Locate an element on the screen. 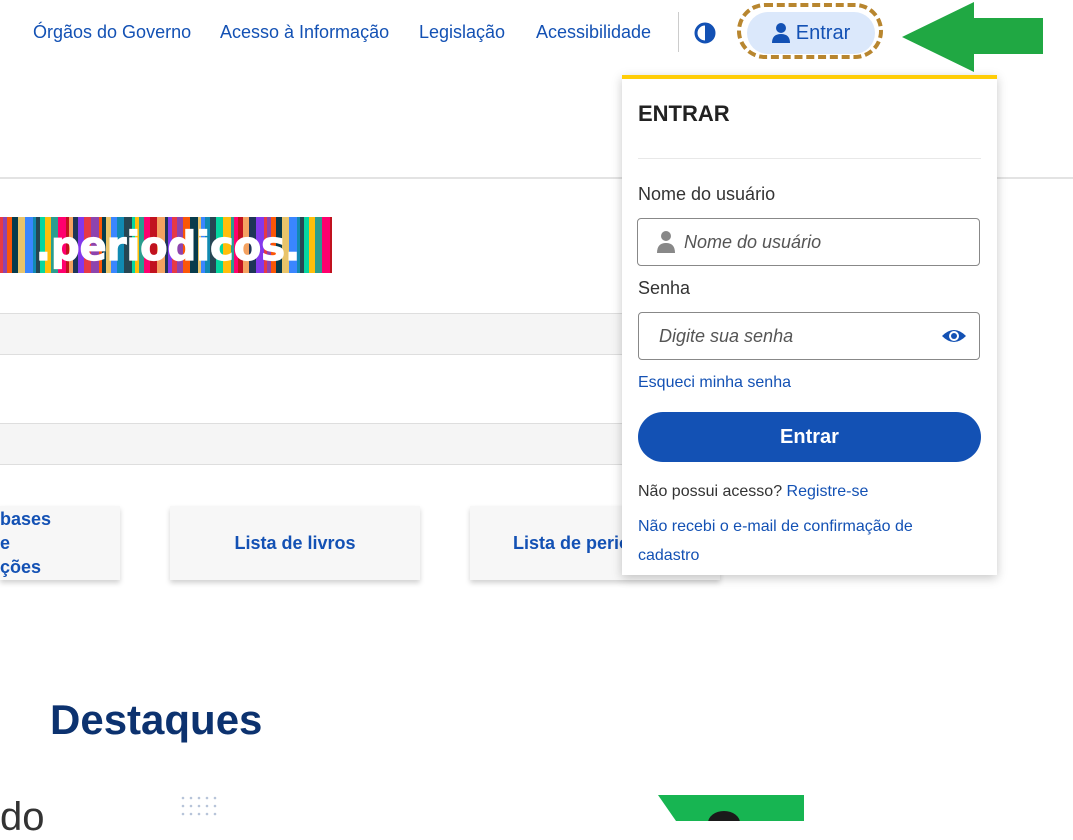  svg-text: .periodicos. is located at coordinates (168, 247).